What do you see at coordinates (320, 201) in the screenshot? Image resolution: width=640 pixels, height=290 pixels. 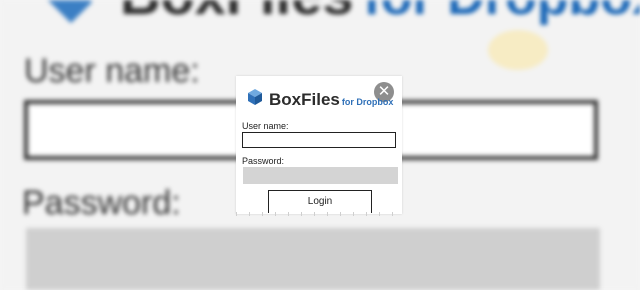 I see `login-button: Login` at bounding box center [320, 201].